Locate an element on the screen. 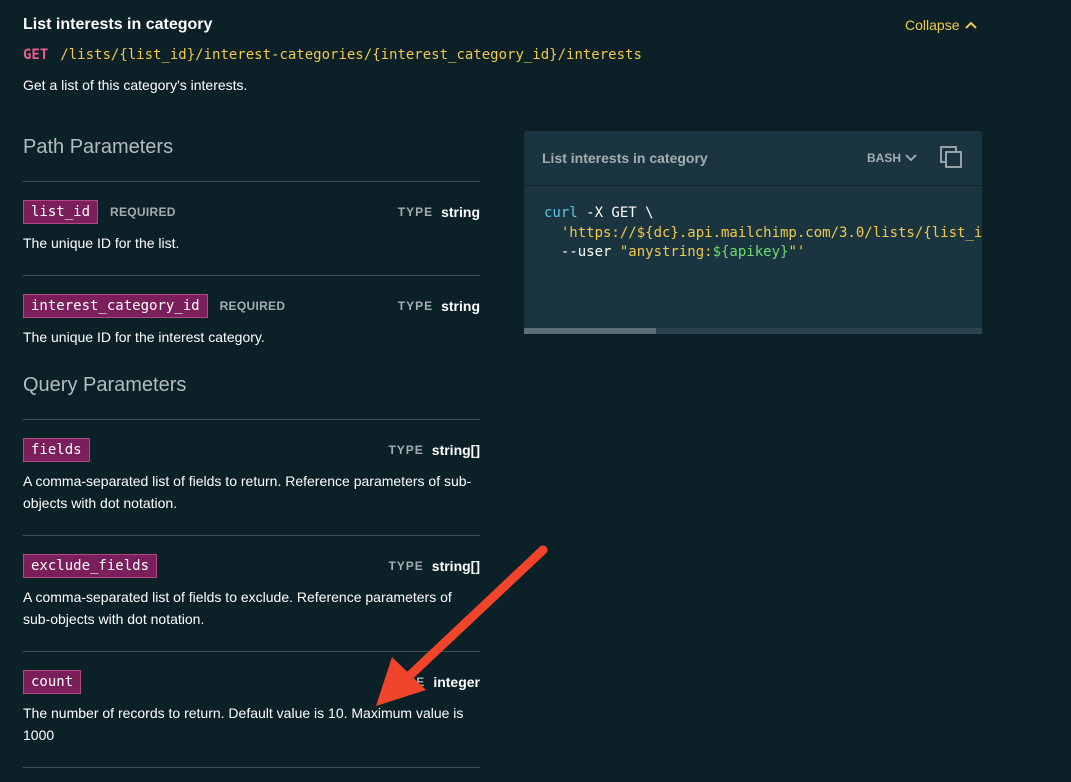 This screenshot has height=782, width=1071. param-name: fields is located at coordinates (56, 450).